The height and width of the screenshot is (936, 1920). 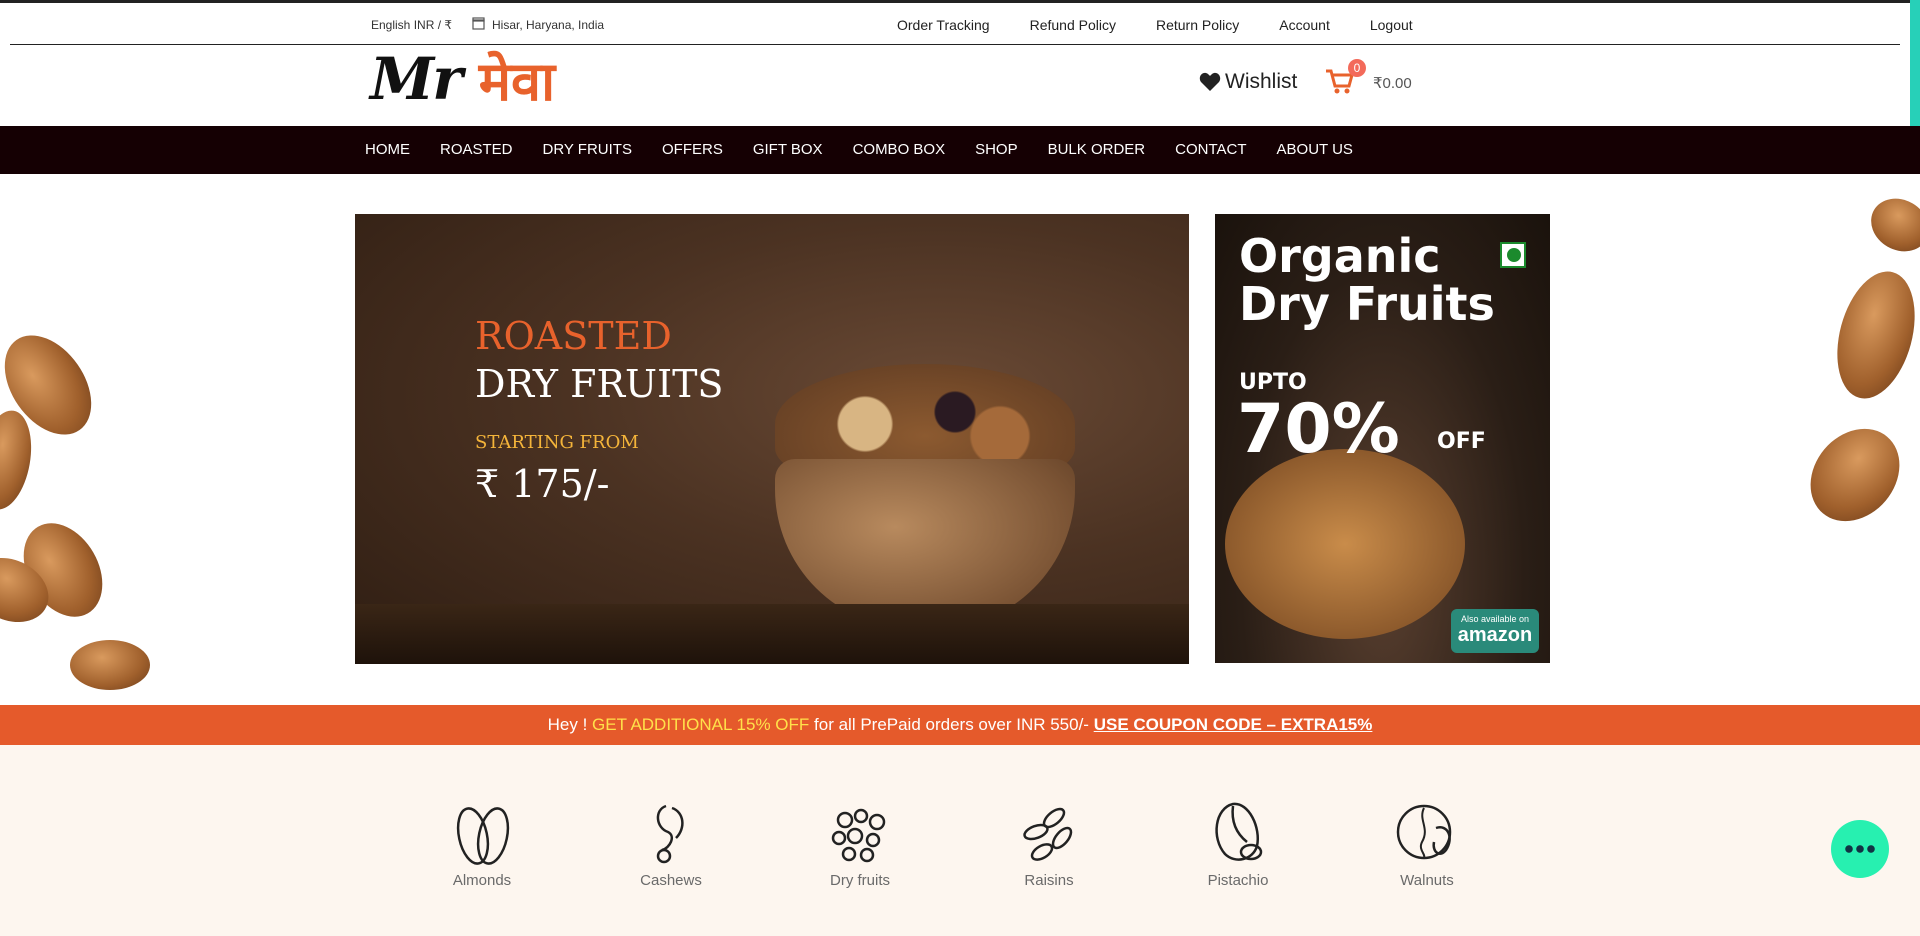 I want to click on cart-count-badge: 0, so click(x=1357, y=68).